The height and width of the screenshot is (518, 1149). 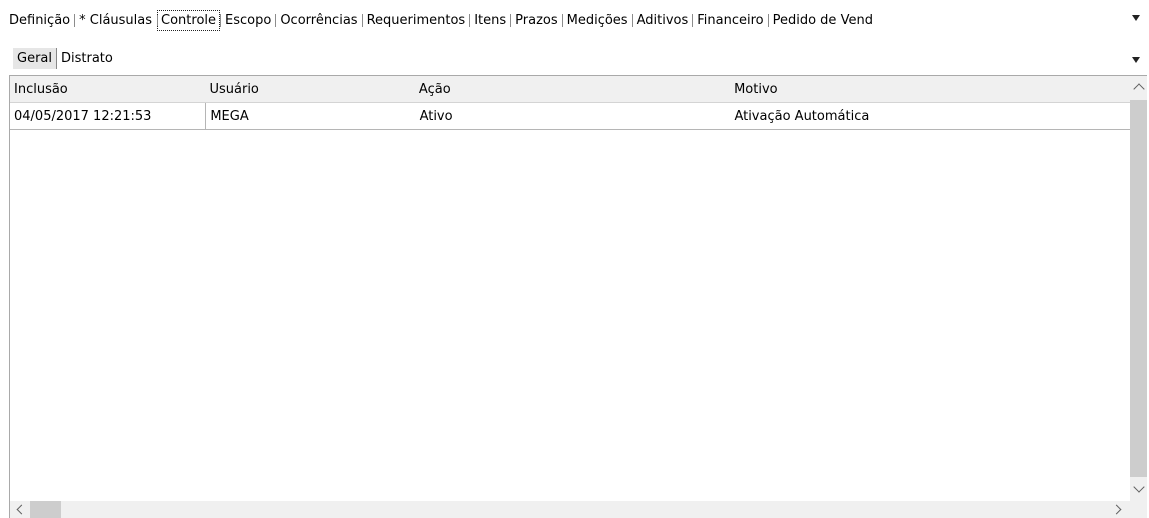 What do you see at coordinates (489, 20) in the screenshot?
I see `tab-itens: Itens` at bounding box center [489, 20].